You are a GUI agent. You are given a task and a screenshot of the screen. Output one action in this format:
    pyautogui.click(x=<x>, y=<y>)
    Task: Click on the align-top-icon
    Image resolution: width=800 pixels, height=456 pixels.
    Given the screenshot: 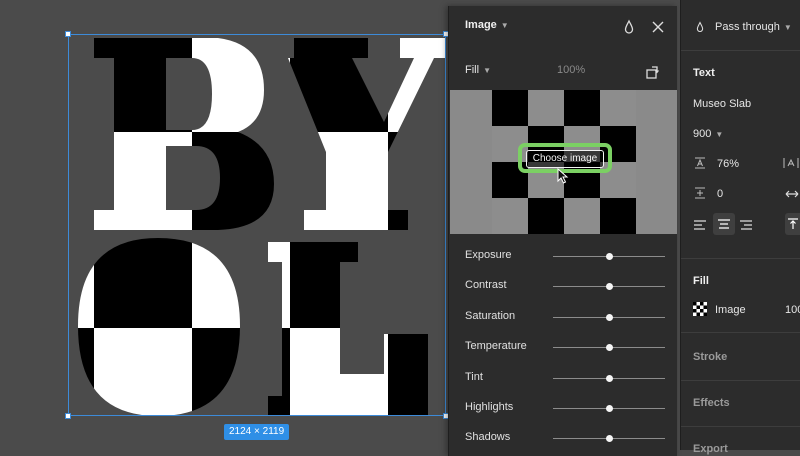 What is the action you would take?
    pyautogui.click(x=793, y=223)
    